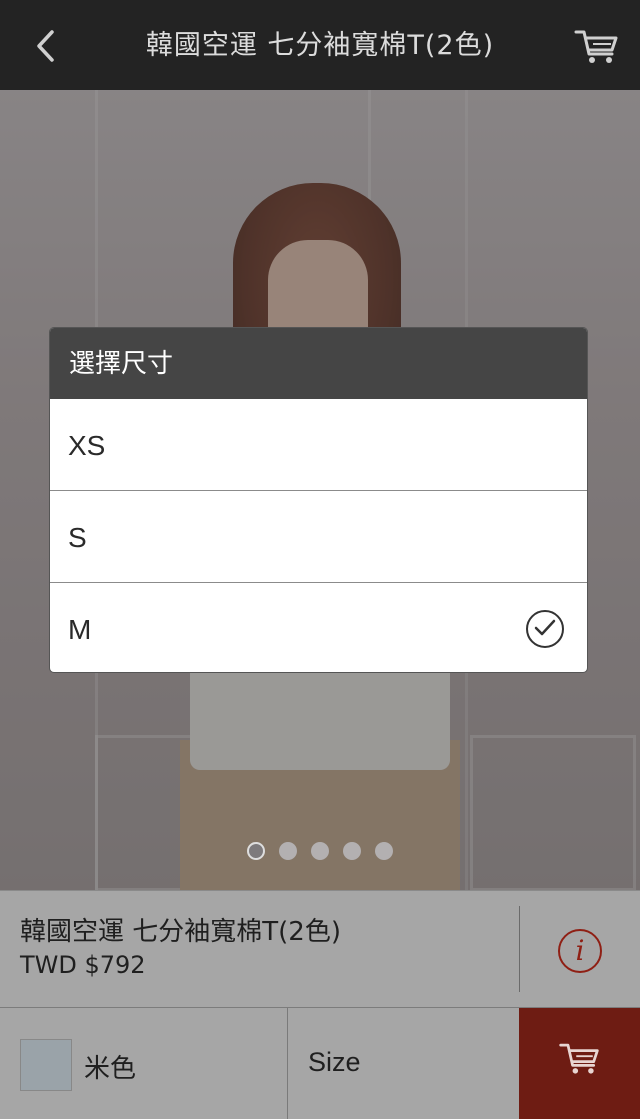 The image size is (640, 1119). What do you see at coordinates (87, 445) in the screenshot?
I see `size-option-label: XS` at bounding box center [87, 445].